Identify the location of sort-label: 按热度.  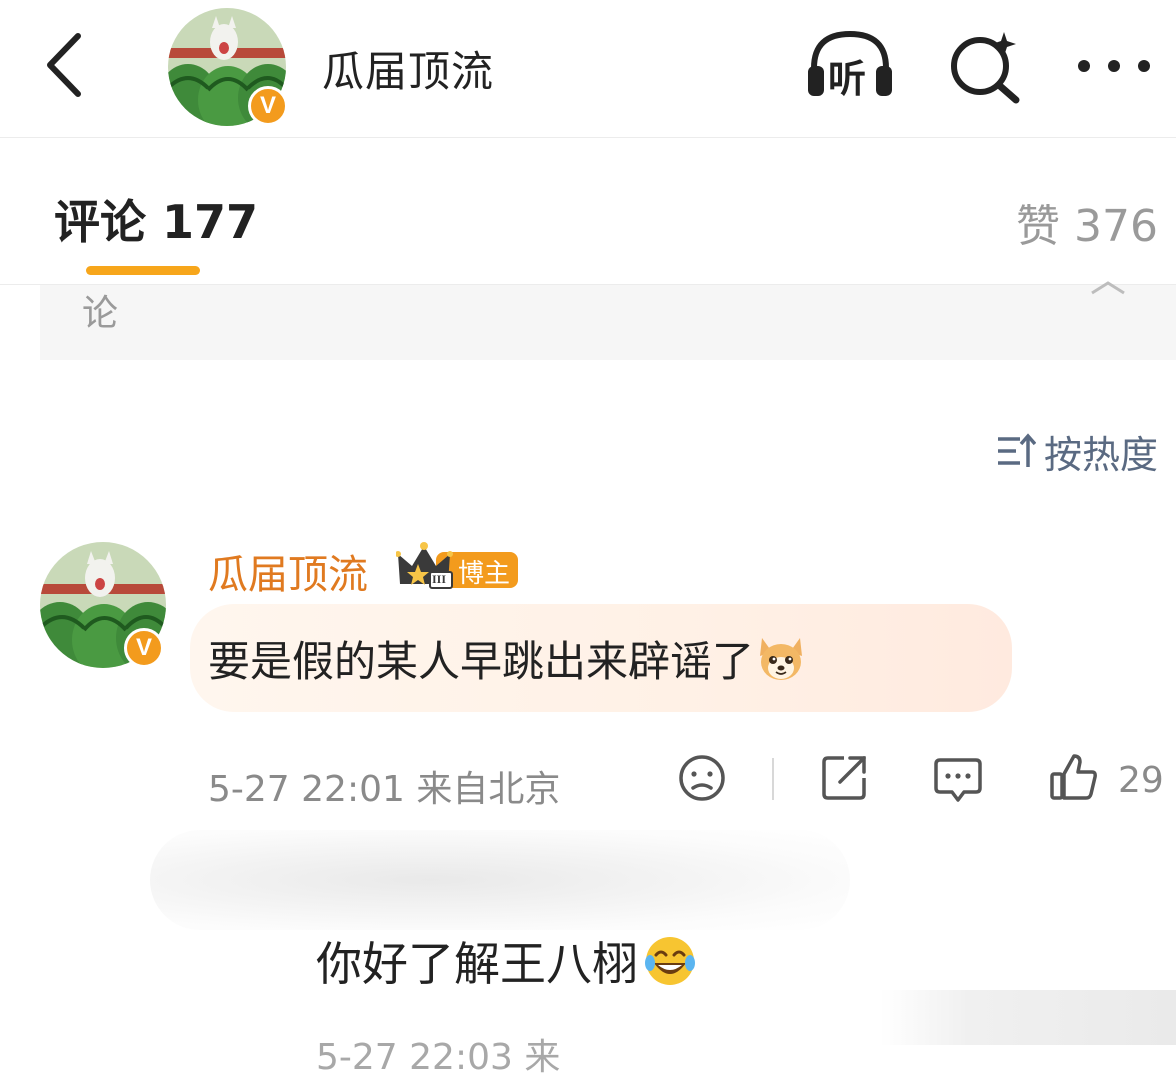
(1101, 454).